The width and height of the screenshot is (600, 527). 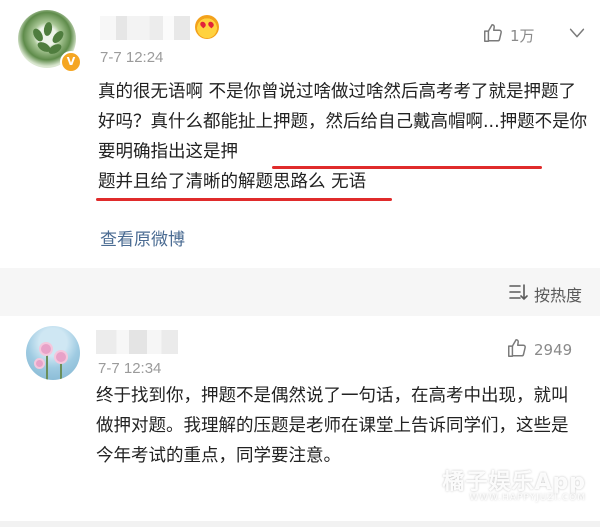 What do you see at coordinates (71, 62) in the screenshot?
I see `verified-badge: V` at bounding box center [71, 62].